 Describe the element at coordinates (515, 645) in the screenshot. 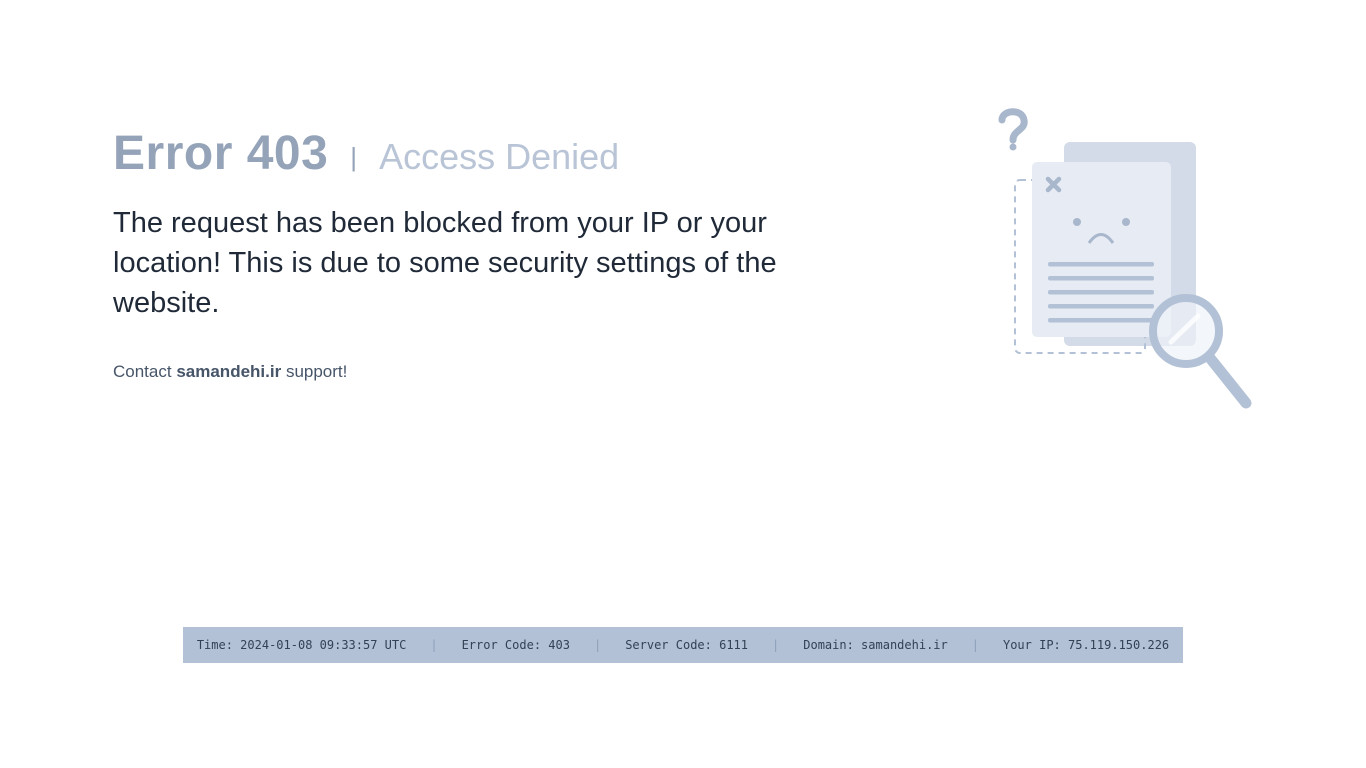

I see `footer-error-code: Error Code: 403` at that location.